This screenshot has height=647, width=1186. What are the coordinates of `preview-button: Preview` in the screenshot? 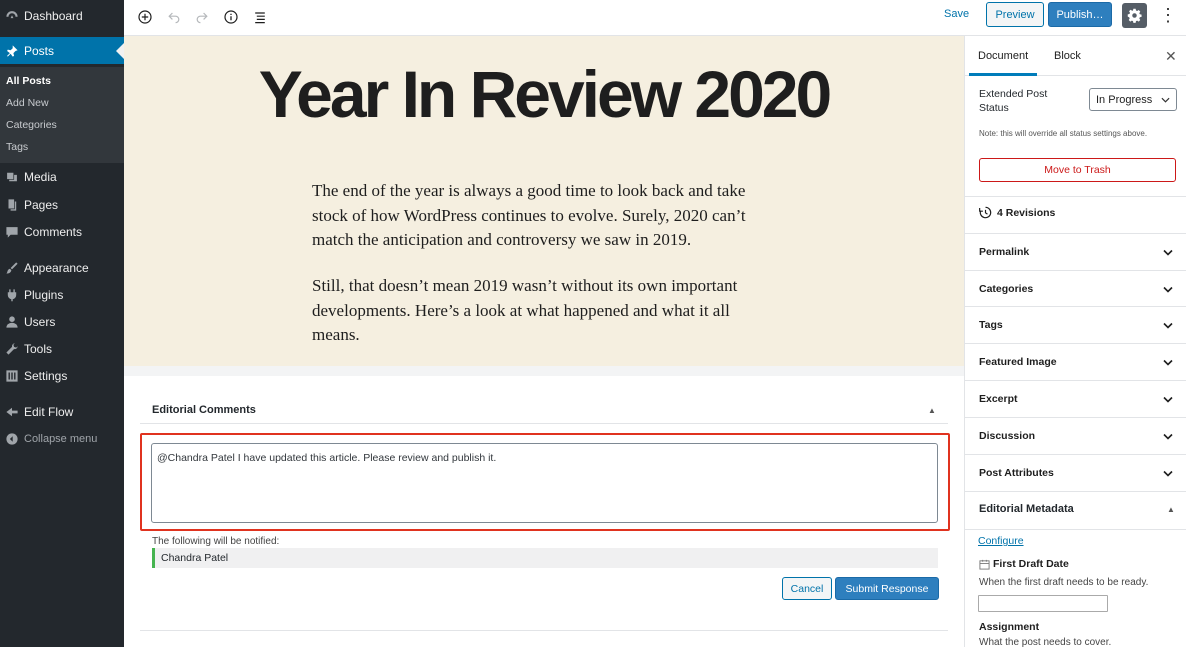 It's located at (1015, 14).